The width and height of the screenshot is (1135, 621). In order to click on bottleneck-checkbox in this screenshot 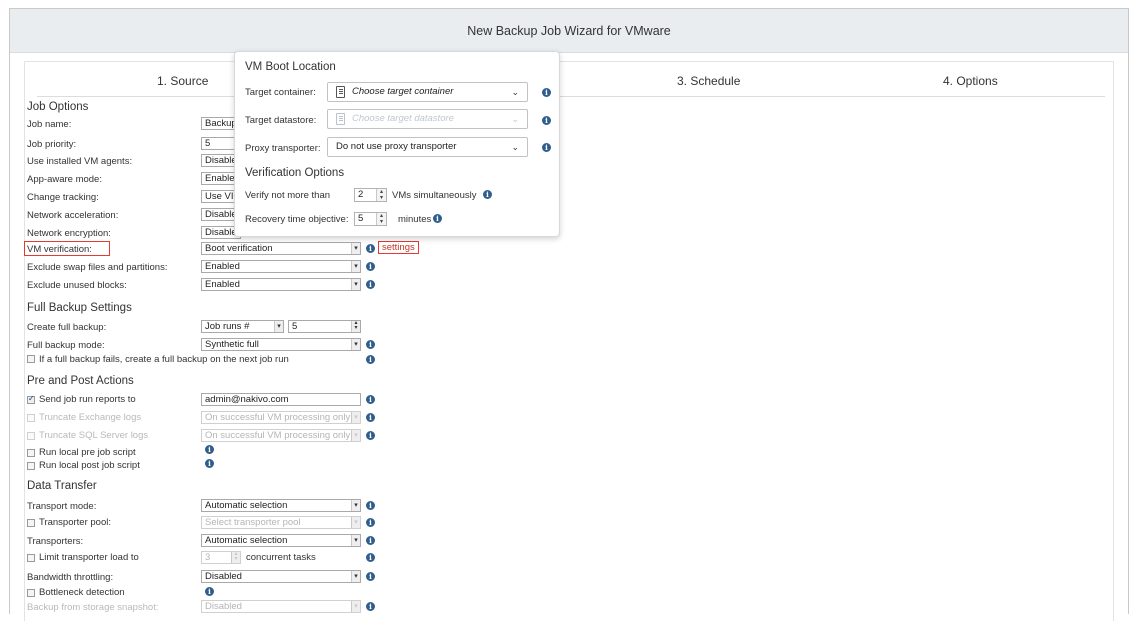, I will do `click(31, 593)`.